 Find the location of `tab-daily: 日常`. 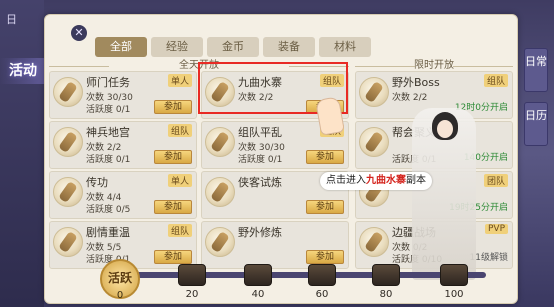

tab-daily: 日常 is located at coordinates (536, 70).